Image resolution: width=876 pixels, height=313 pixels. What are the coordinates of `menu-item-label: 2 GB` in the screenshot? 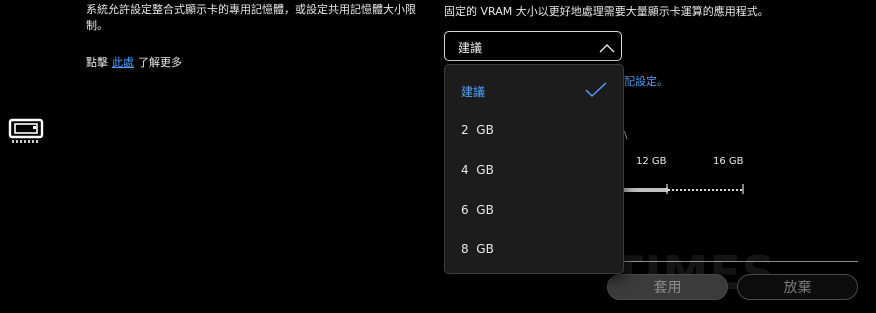 It's located at (477, 130).